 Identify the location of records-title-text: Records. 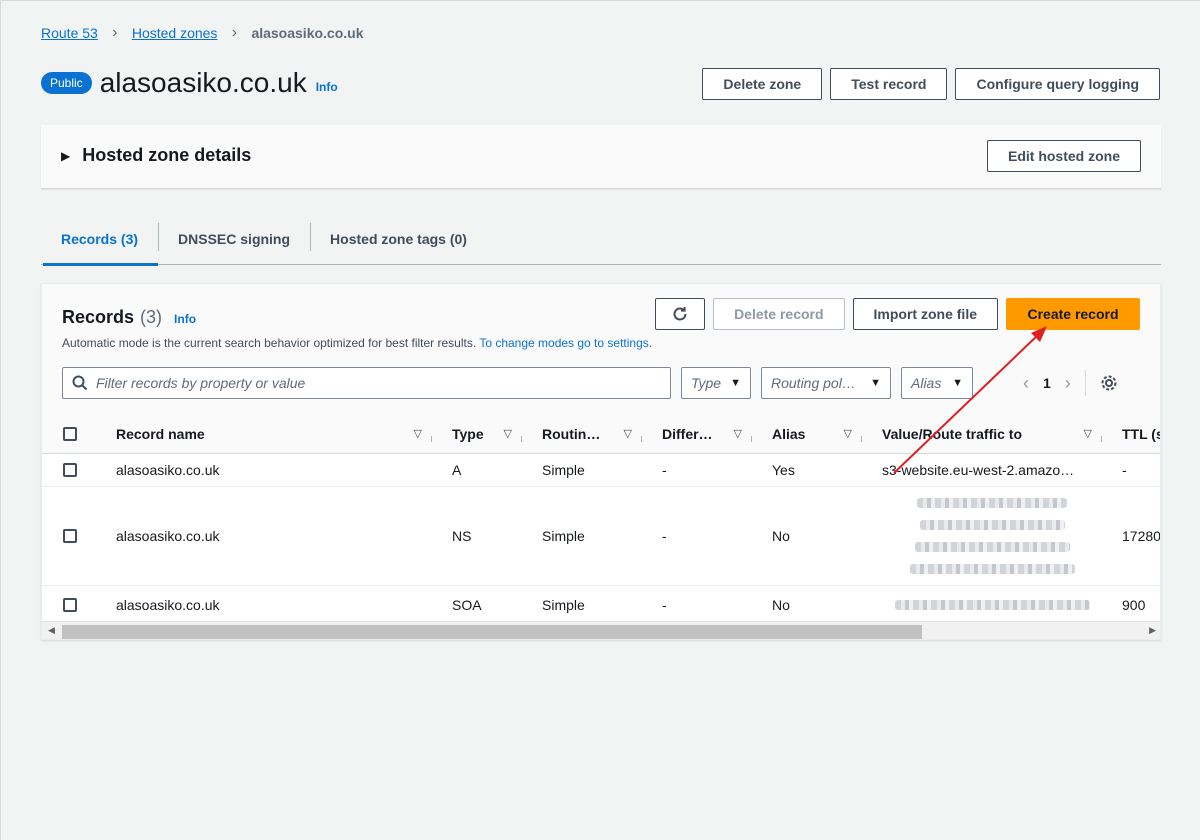
(98, 317).